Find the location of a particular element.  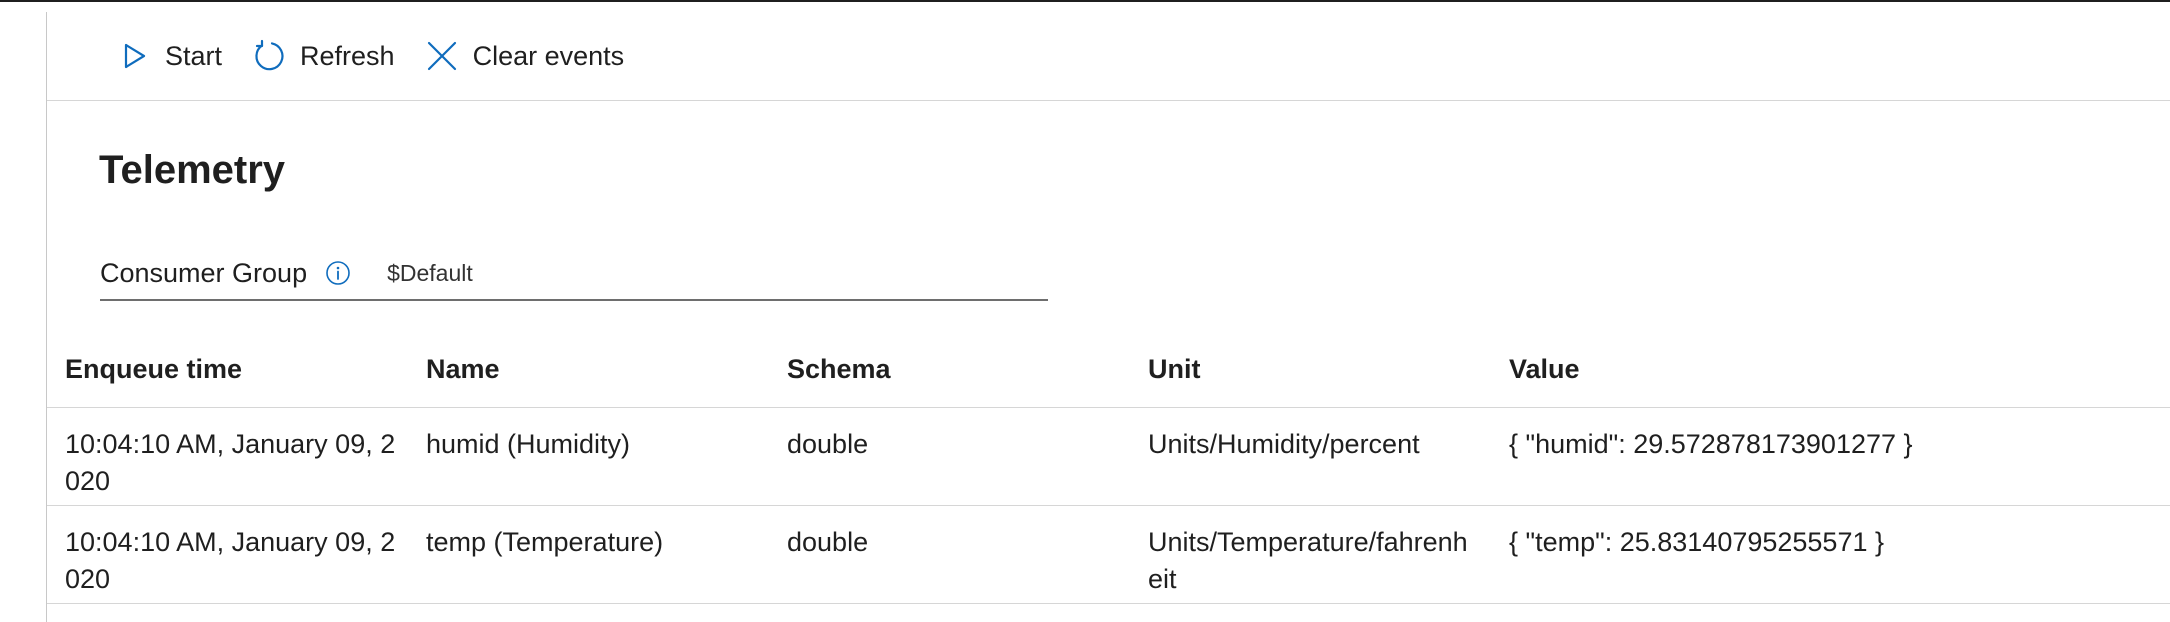

column-header-name: Name is located at coordinates (588, 369).